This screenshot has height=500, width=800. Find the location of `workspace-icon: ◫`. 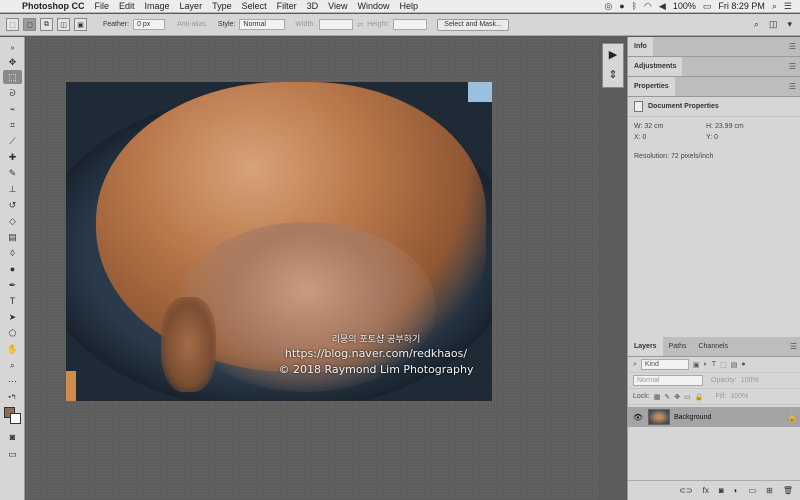

workspace-icon: ◫ is located at coordinates (773, 24).